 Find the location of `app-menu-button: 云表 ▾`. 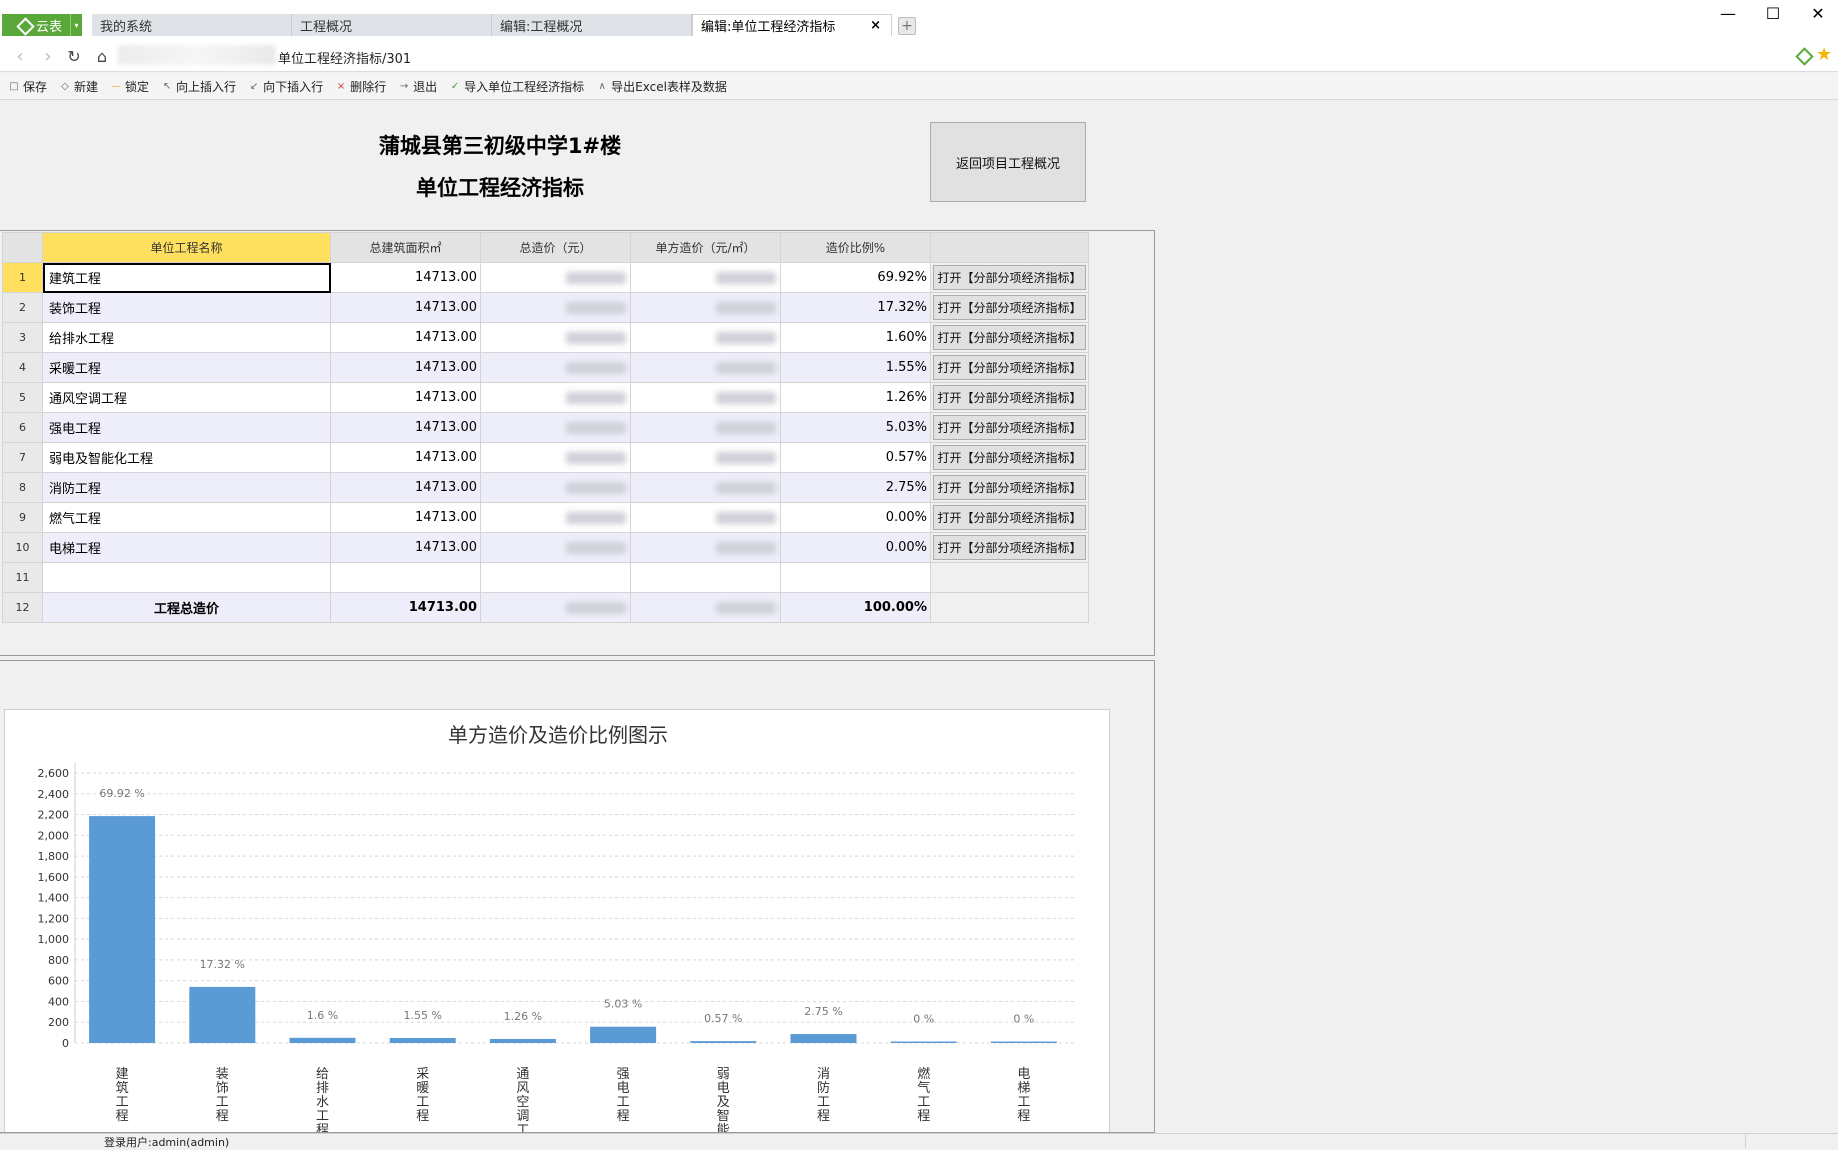

app-menu-button: 云表 ▾ is located at coordinates (42, 25).